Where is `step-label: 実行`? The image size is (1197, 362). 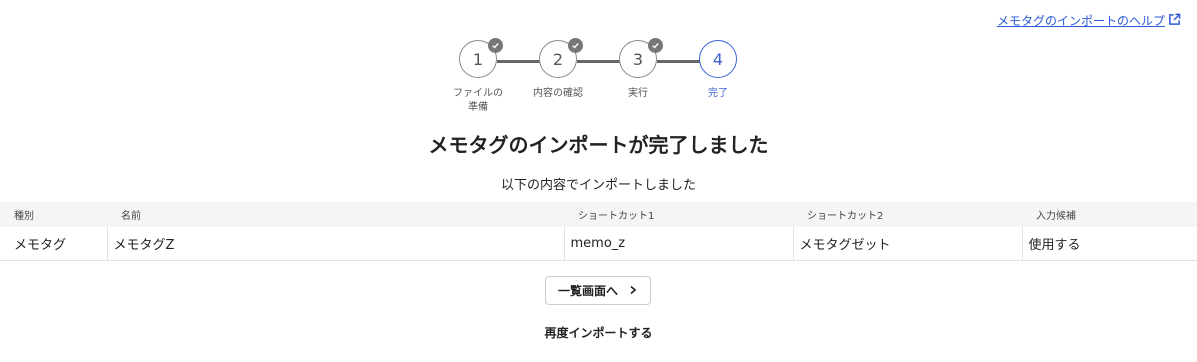 step-label: 実行 is located at coordinates (638, 93).